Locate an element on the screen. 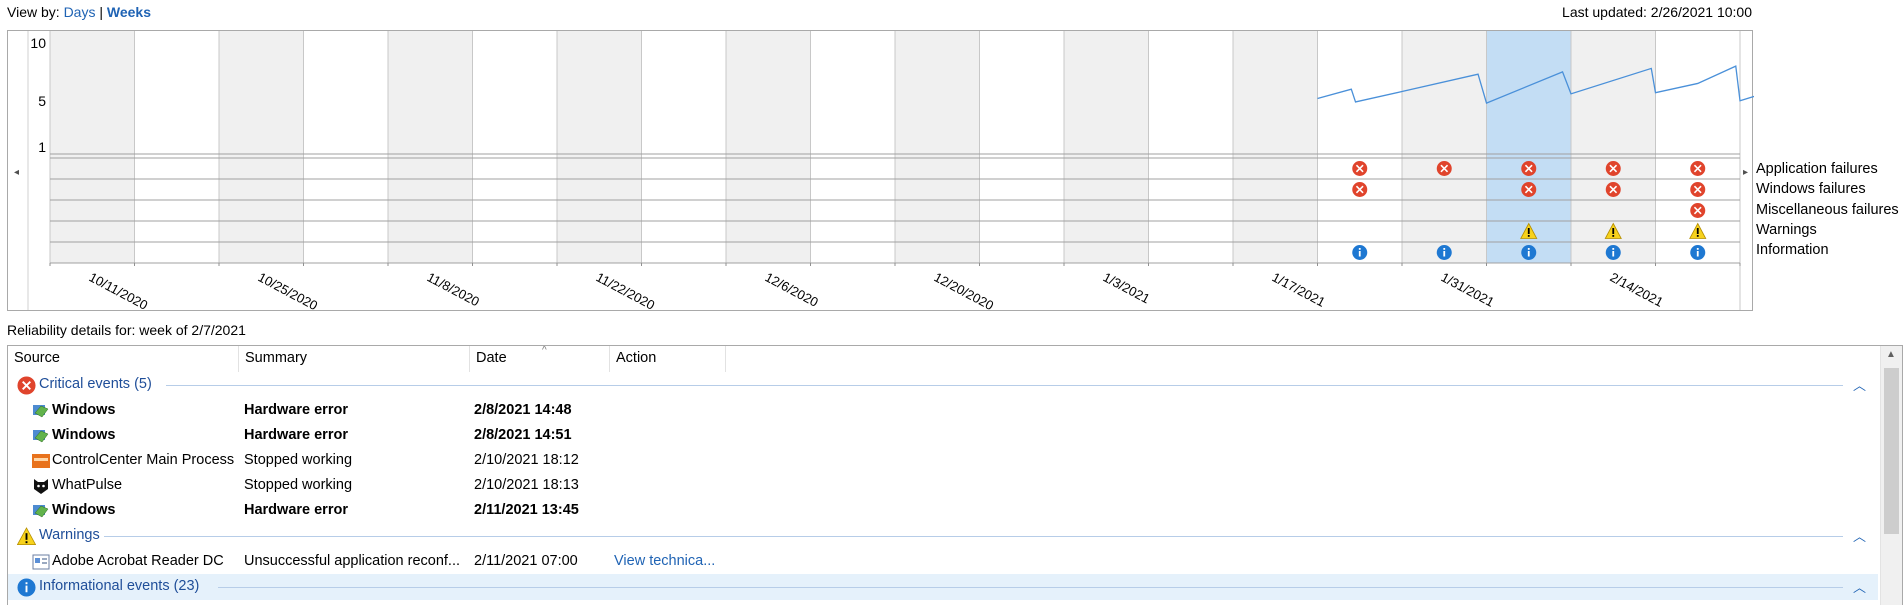  group-critical-events: Critical events (5) ︿ is located at coordinates (943, 385).